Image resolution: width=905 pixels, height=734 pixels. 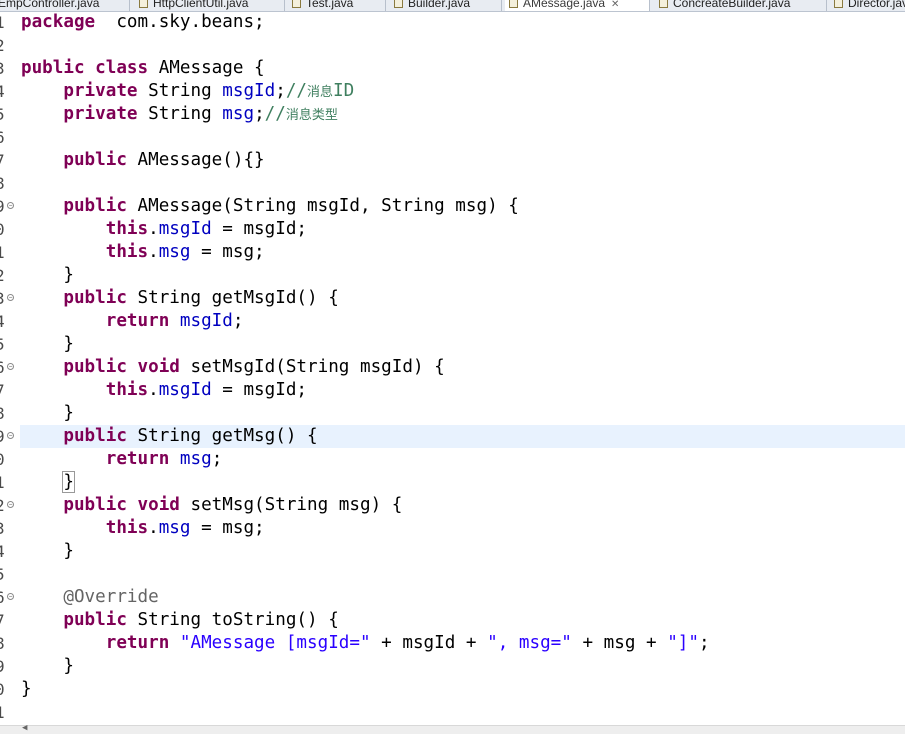 What do you see at coordinates (452, 68) in the screenshot?
I see `code-line: 3 public class AMessage {` at bounding box center [452, 68].